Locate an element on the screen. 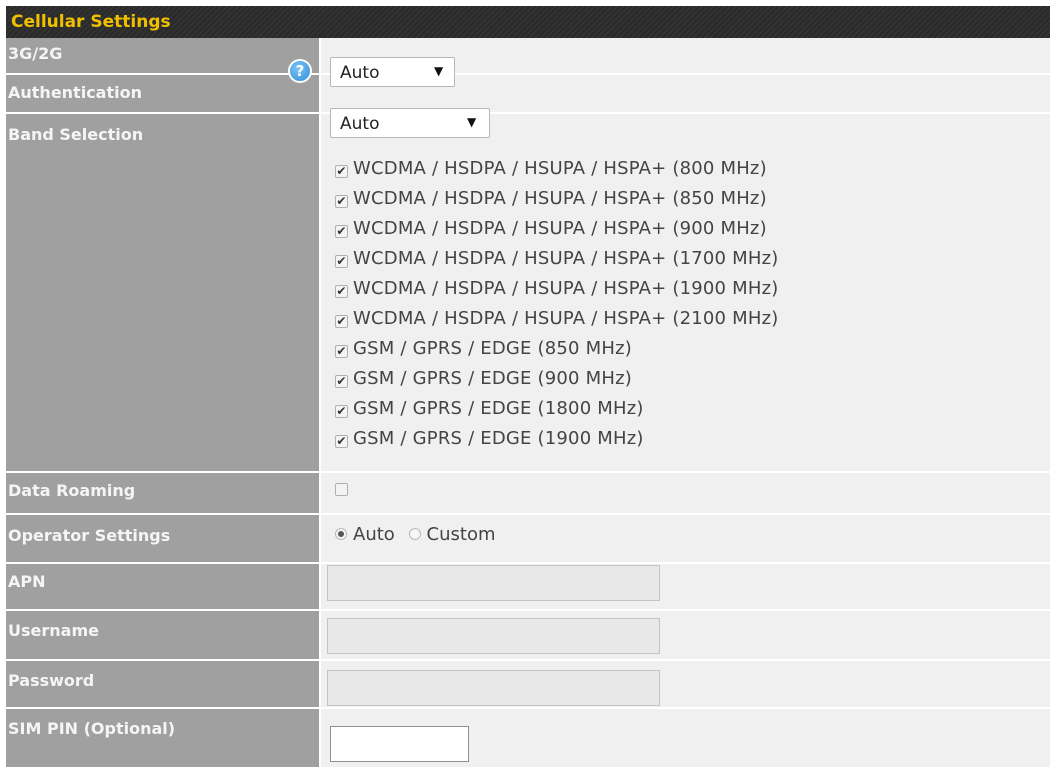 The image size is (1050, 767). option-auto-label: Auto is located at coordinates (374, 534).